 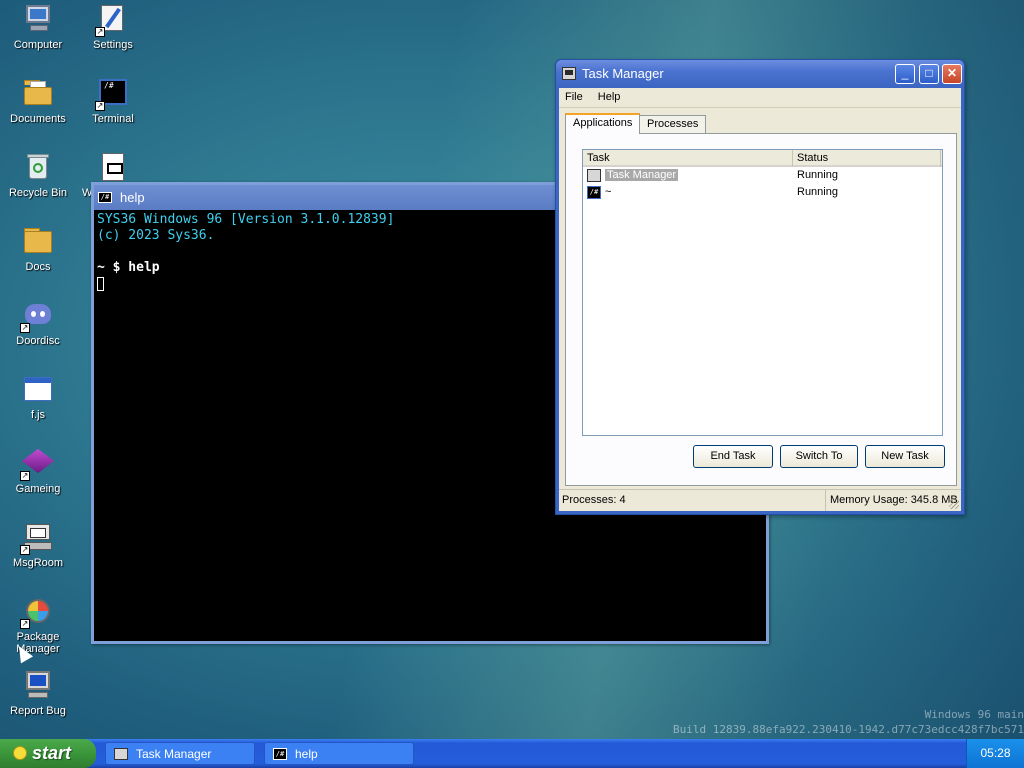 What do you see at coordinates (38, 267) in the screenshot?
I see `desktop-icon-label: Docs` at bounding box center [38, 267].